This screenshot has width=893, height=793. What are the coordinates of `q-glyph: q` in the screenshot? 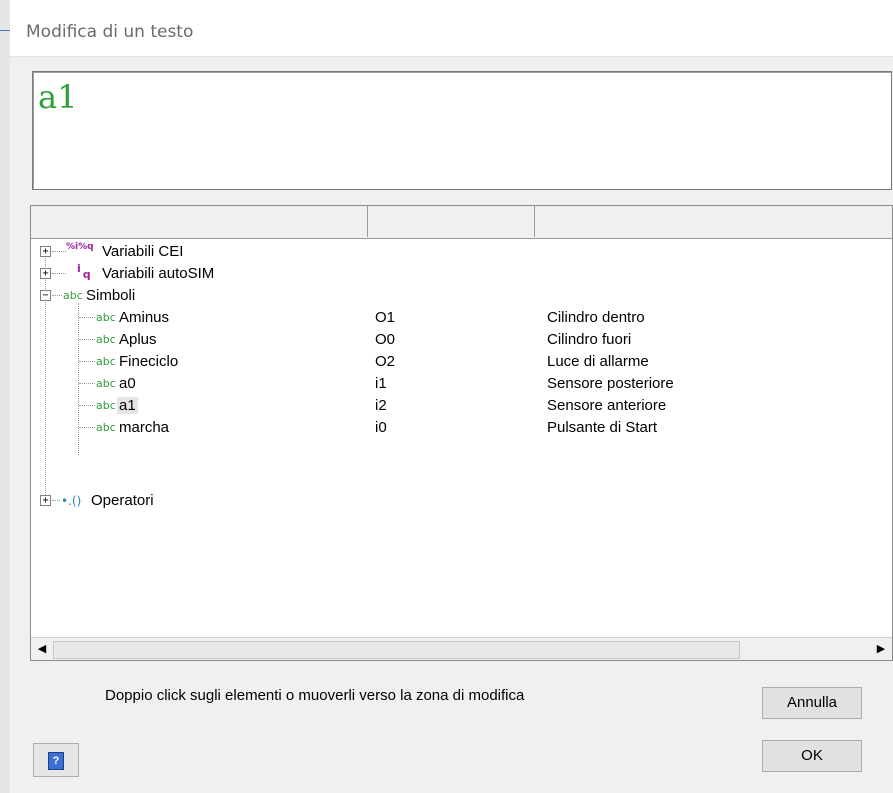 It's located at (86, 274).